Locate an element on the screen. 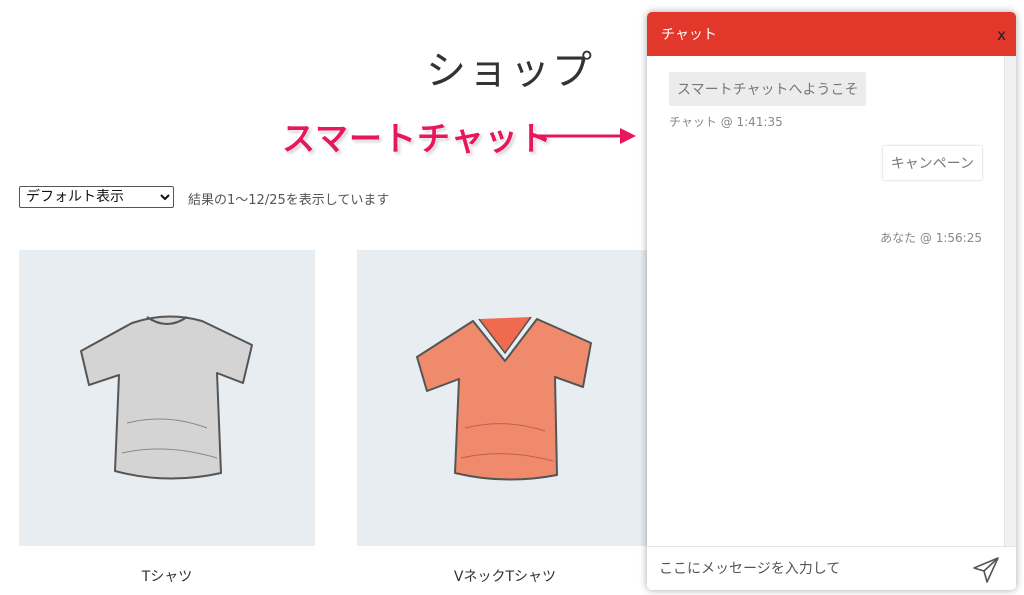 The width and height of the screenshot is (1024, 595). product-name: VネックTシャツ is located at coordinates (505, 576).